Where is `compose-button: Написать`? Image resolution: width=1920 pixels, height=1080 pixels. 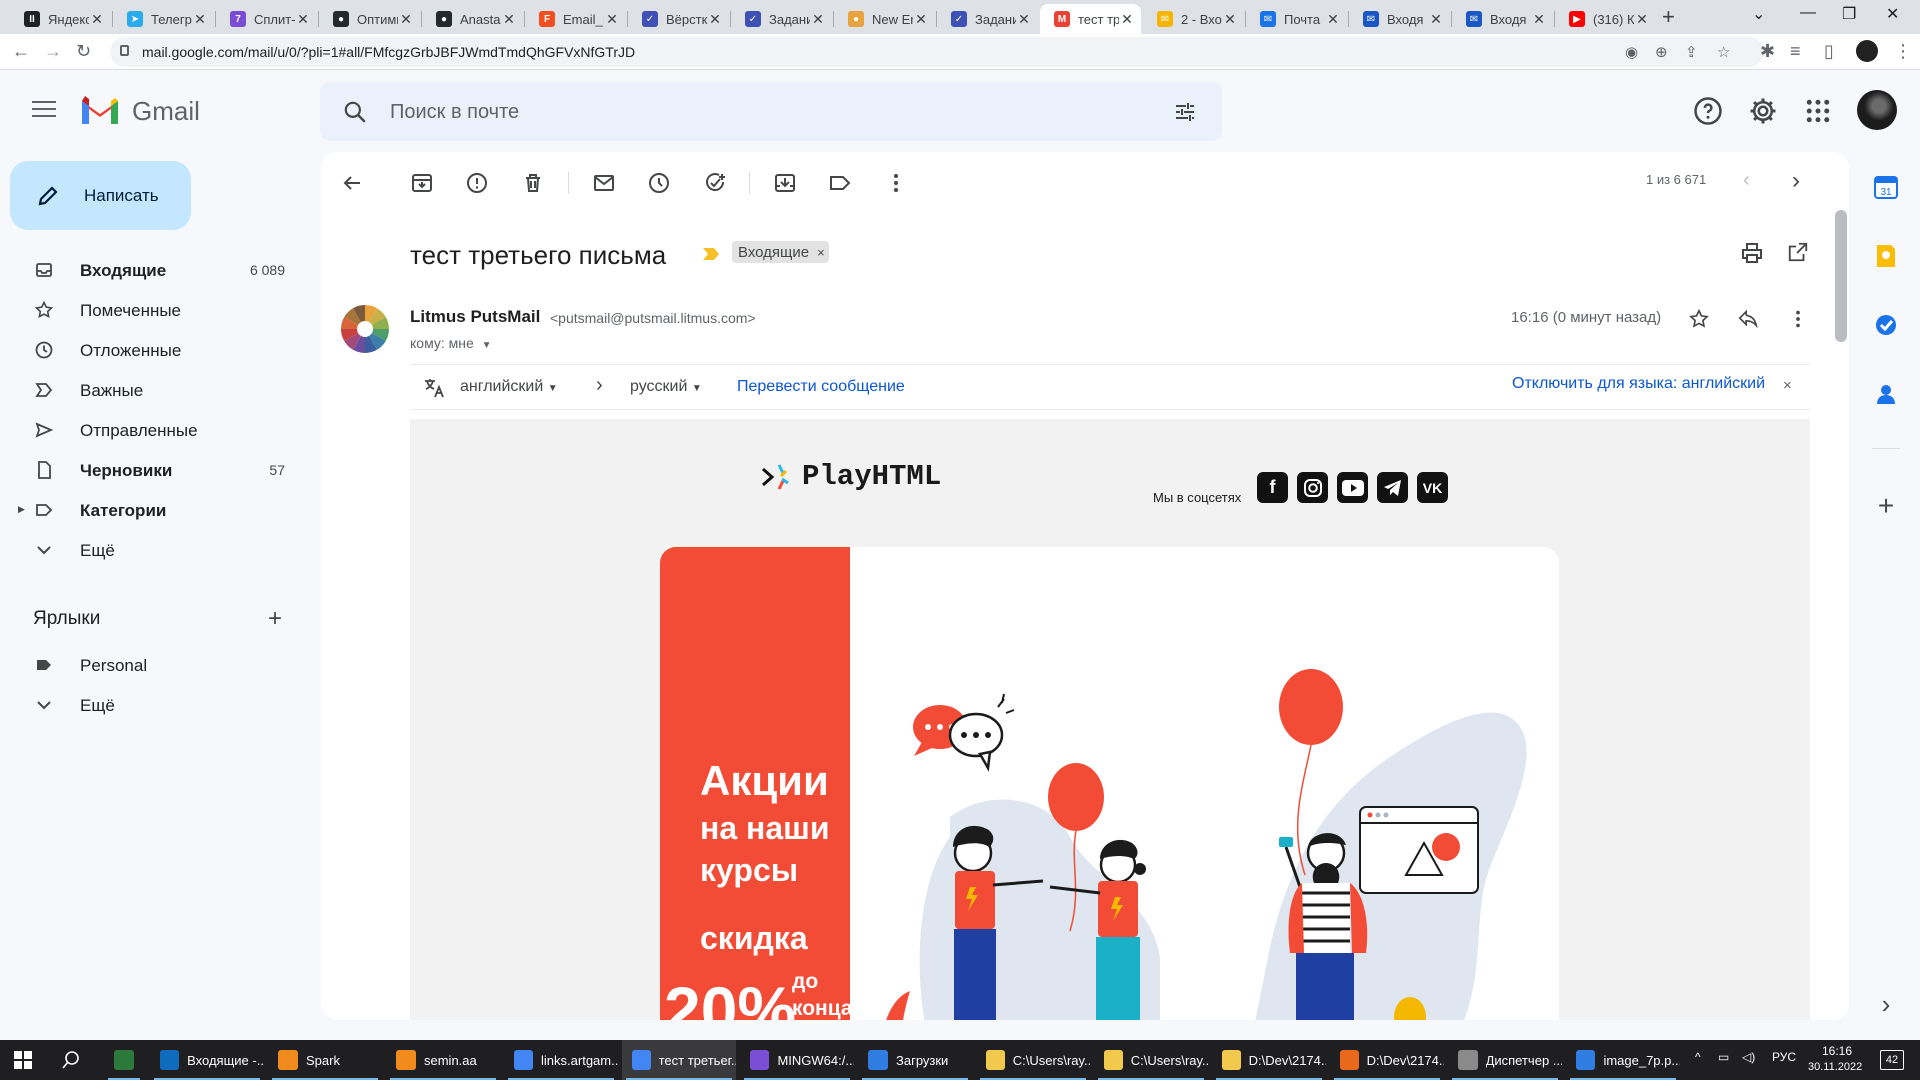
compose-button: Написать is located at coordinates (100, 195).